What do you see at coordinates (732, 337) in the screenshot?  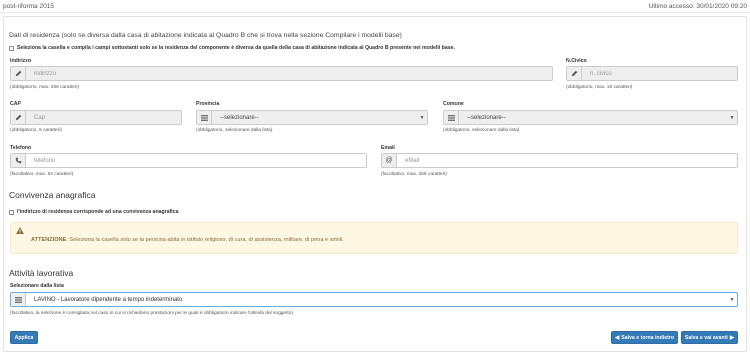 I see `arrow-right-circle-icon: ▶` at bounding box center [732, 337].